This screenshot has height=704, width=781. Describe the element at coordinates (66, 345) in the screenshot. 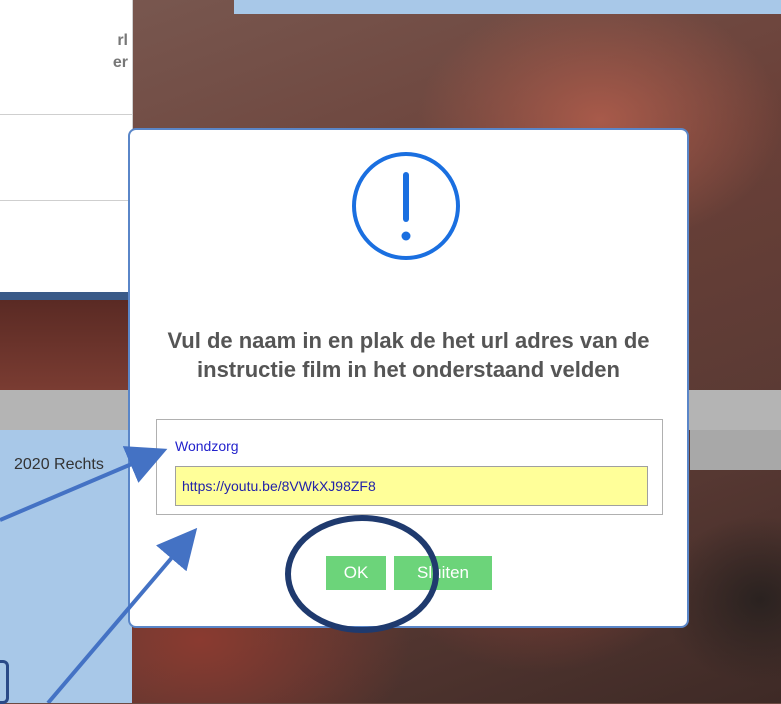

I see `photo-strip` at that location.